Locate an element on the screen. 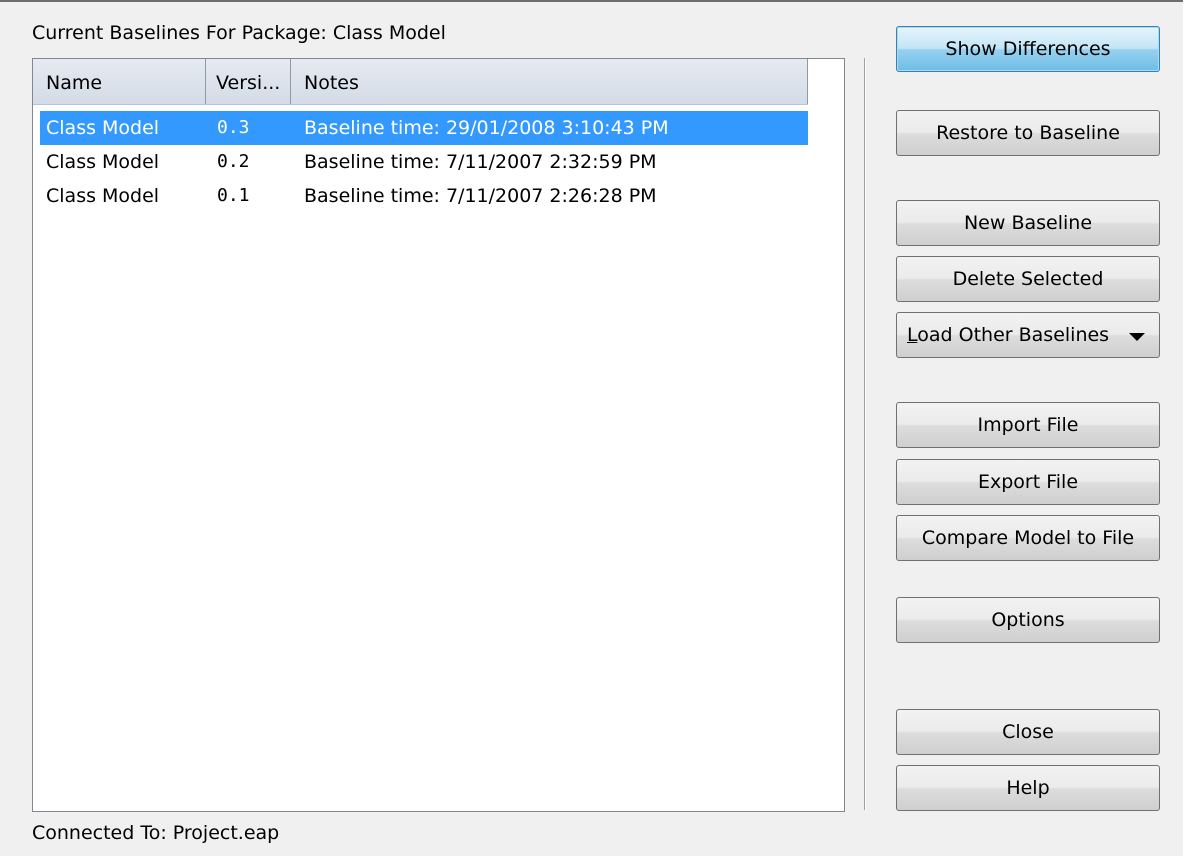 This screenshot has width=1186, height=856. row-notes: Baseline time: 7/11/2007 2:26:28 PM is located at coordinates (480, 196).